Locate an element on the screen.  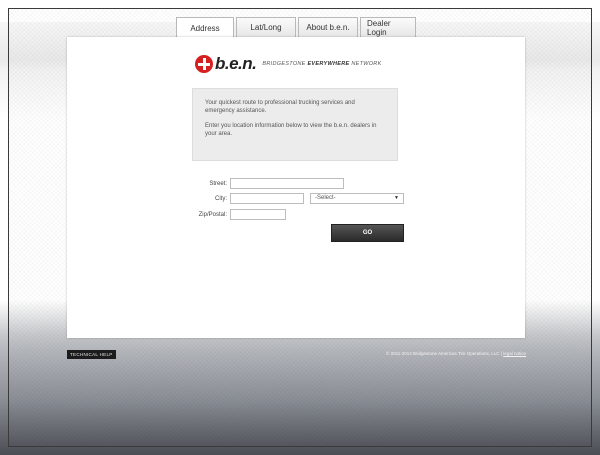
go-button: GO is located at coordinates (367, 233).